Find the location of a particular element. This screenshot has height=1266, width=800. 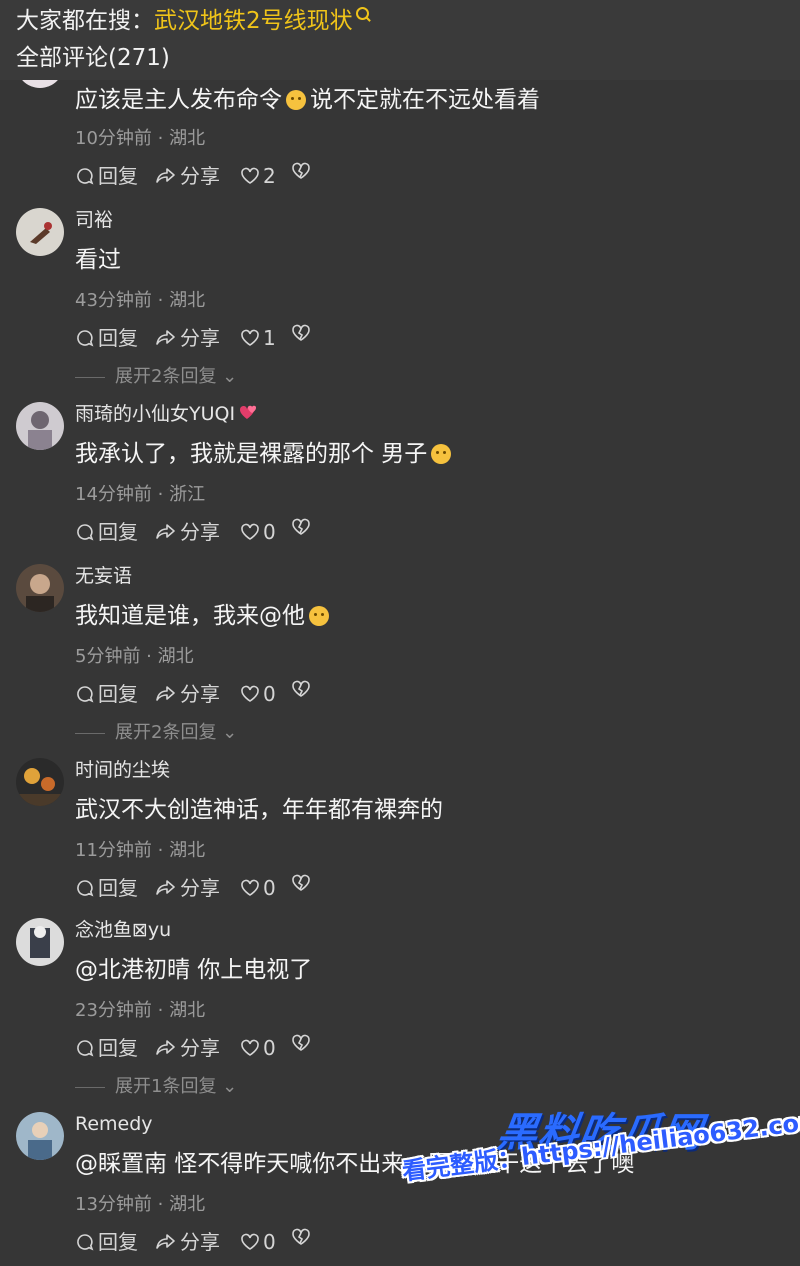

hot-search-keyword: 武汉地铁2号线现状 is located at coordinates (253, 21).